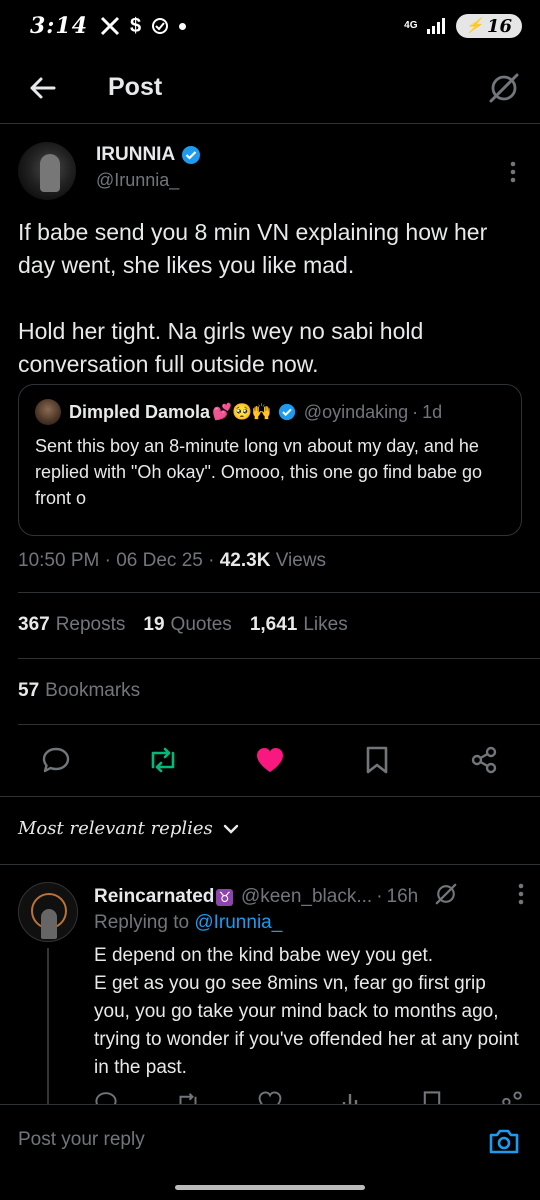 This screenshot has height=1200, width=540. Describe the element at coordinates (301, 560) in the screenshot. I see `views-label: Views` at that location.